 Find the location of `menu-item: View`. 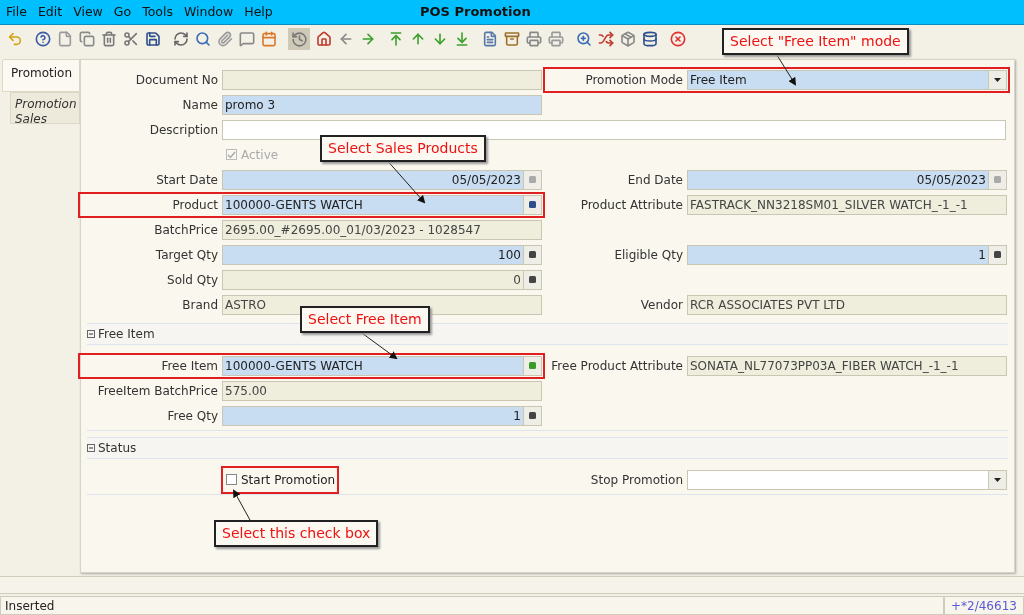

menu-item: View is located at coordinates (88, 12).